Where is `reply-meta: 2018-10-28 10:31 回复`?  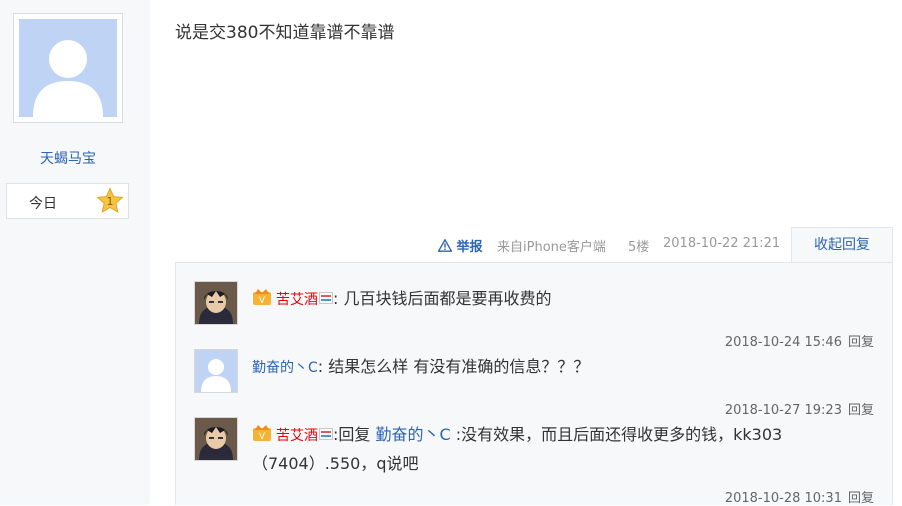
reply-meta: 2018-10-28 10:31 回复 is located at coordinates (799, 496).